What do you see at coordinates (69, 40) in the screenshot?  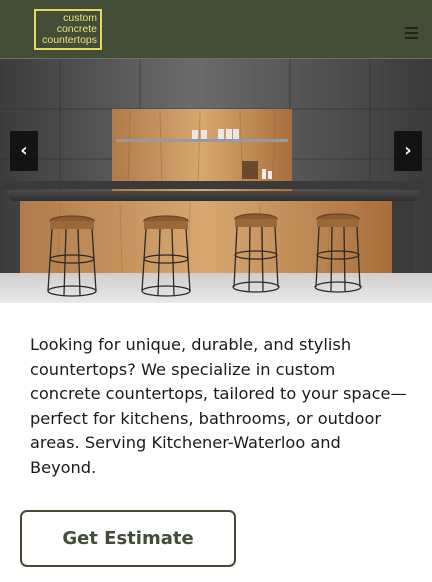 I see `logo-line-countertops: countertops` at bounding box center [69, 40].